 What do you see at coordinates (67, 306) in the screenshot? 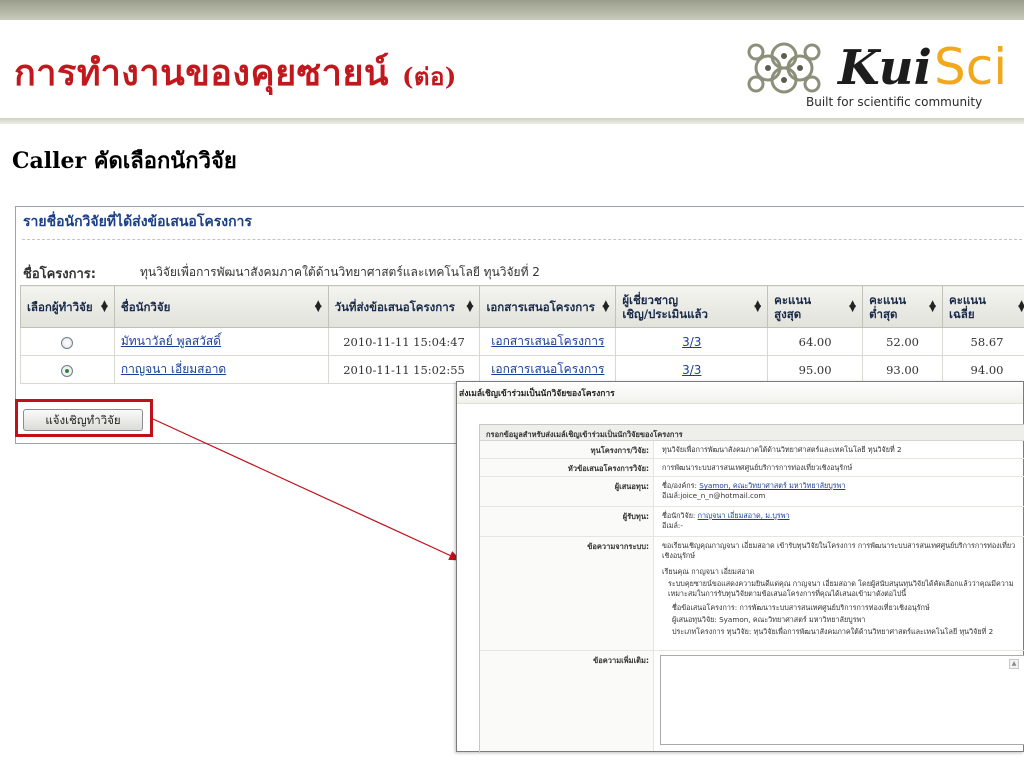
I see `col-header-select: เลือกผู้ทำวิจัย ▲ ▼` at bounding box center [67, 306].